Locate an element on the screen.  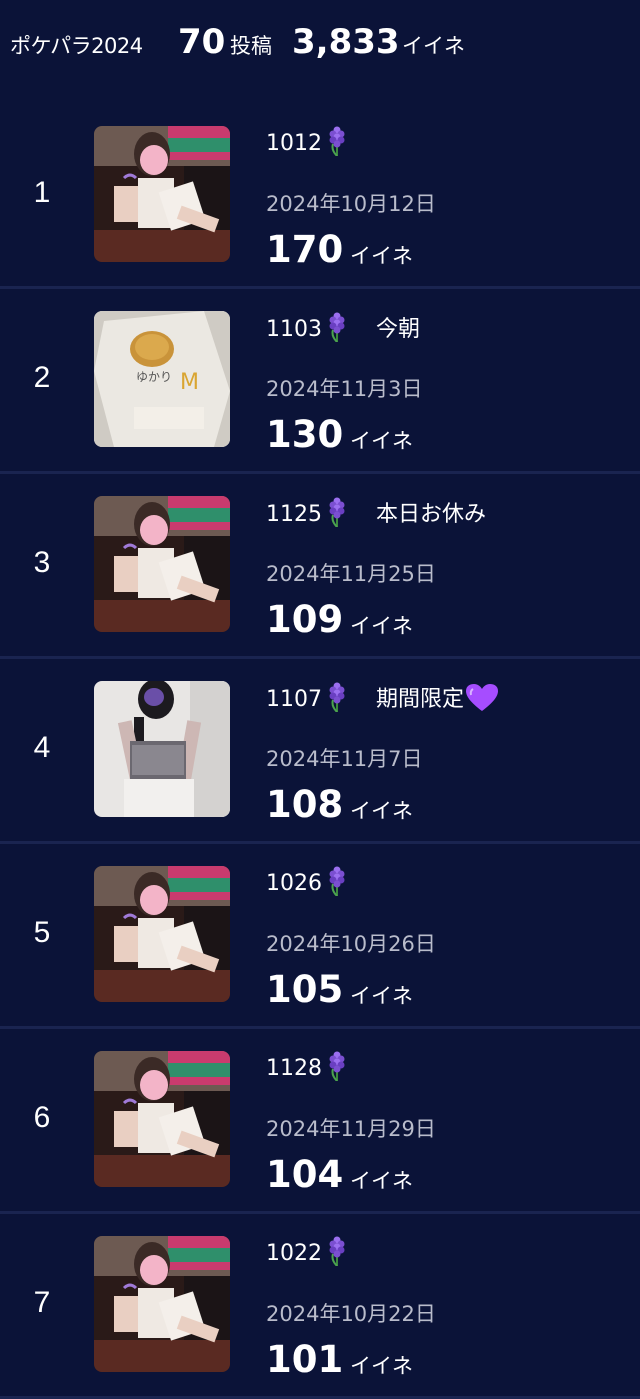
post-likes-count: 170 is located at coordinates (305, 249).